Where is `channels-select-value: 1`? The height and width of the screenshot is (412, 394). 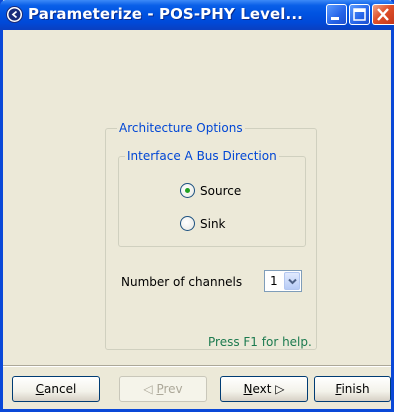
channels-select-value: 1 is located at coordinates (274, 281).